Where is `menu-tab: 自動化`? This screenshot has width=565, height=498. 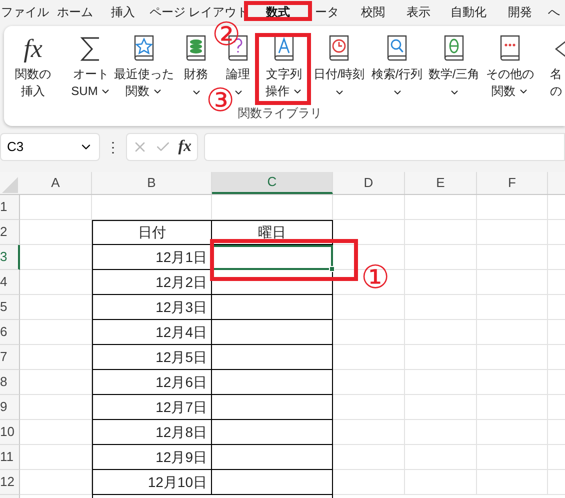 menu-tab: 自動化 is located at coordinates (468, 12).